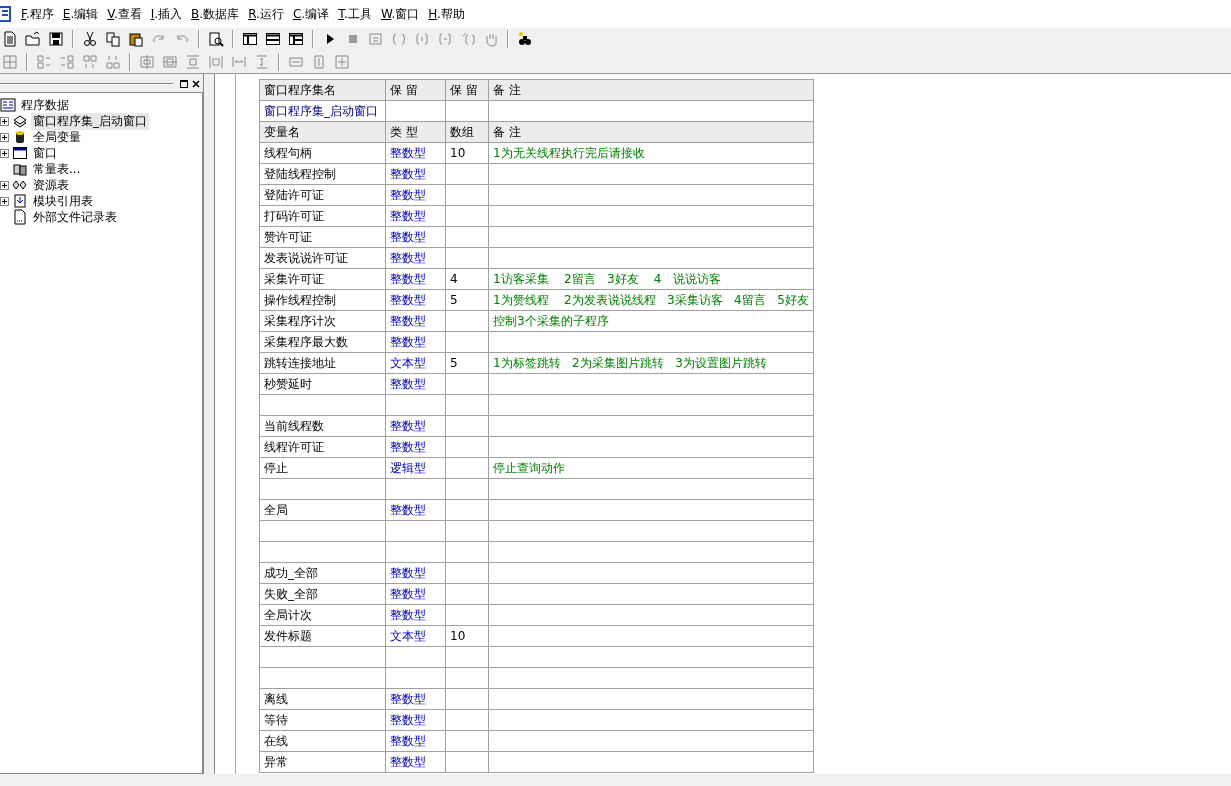 The image size is (1231, 786). Describe the element at coordinates (355, 14) in the screenshot. I see `menu-item: T.工具` at that location.